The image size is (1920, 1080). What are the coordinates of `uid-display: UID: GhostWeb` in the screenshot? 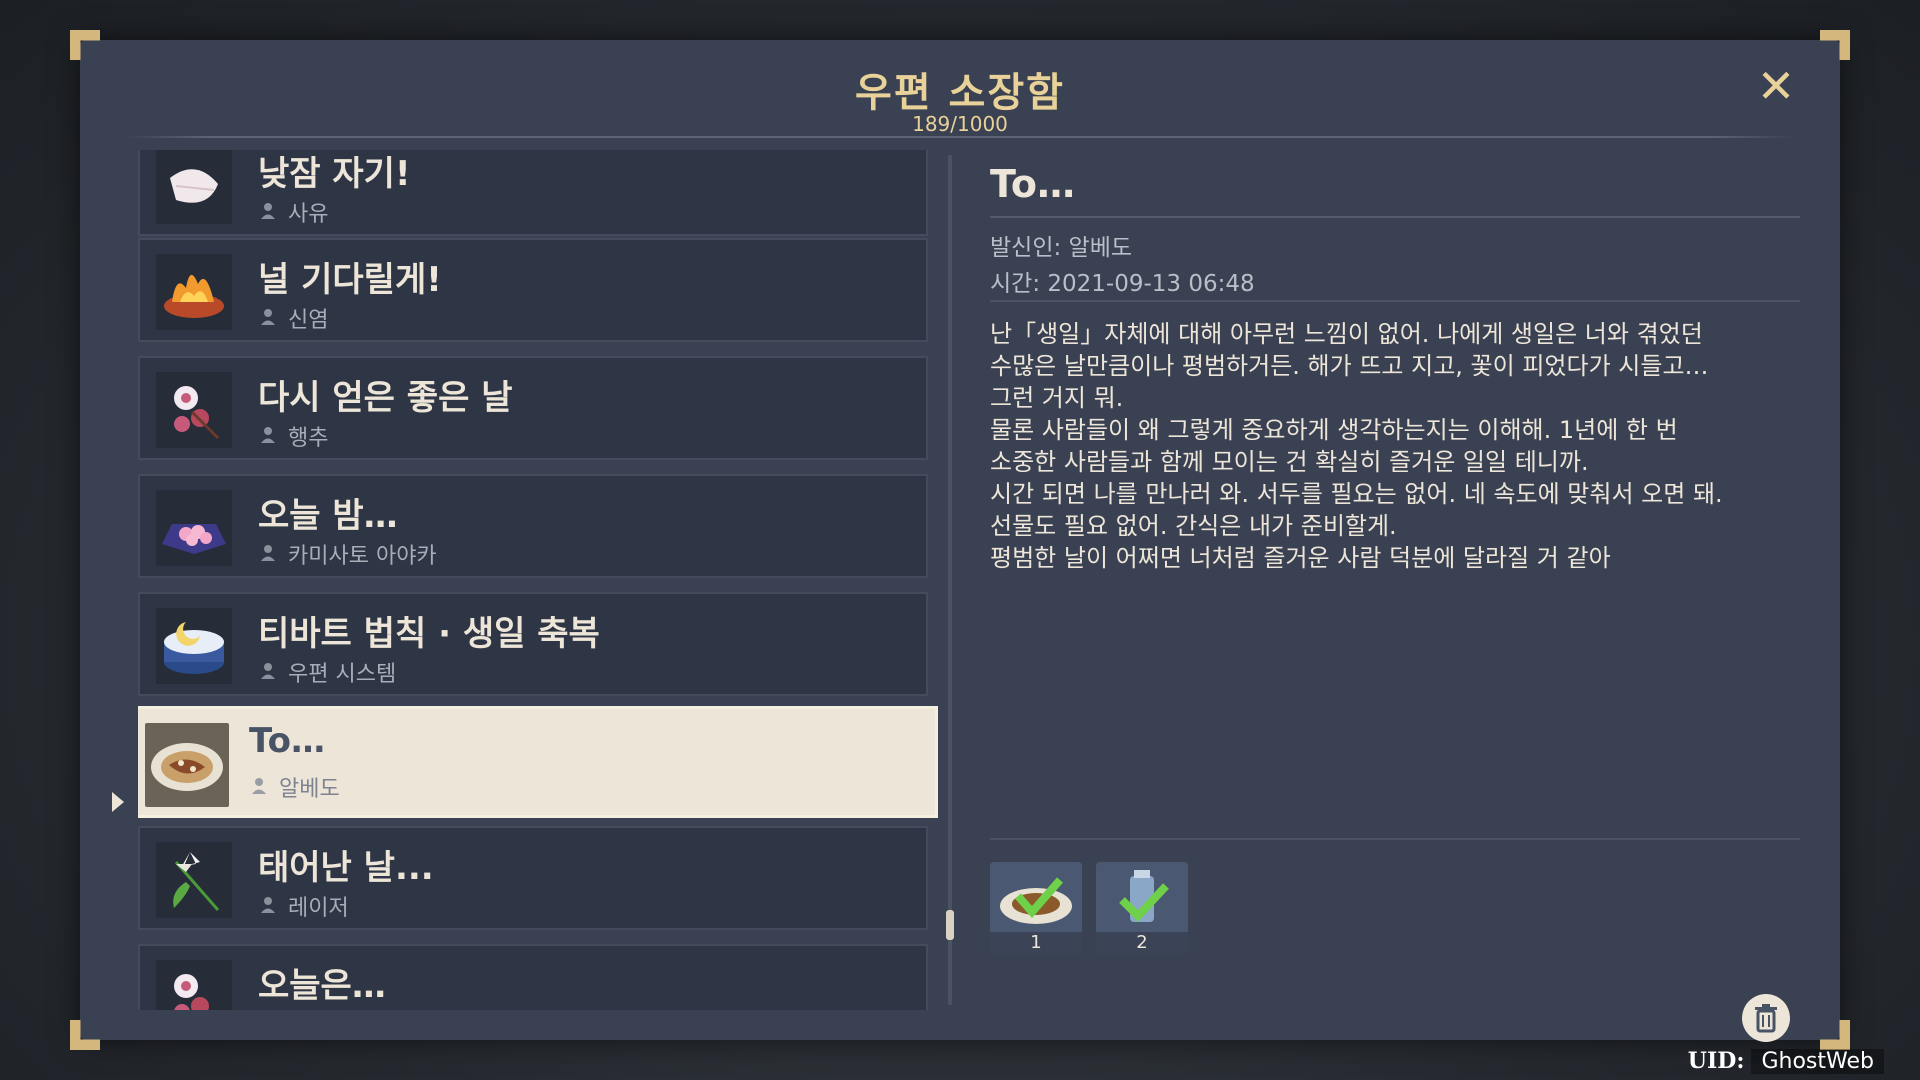 It's located at (1786, 1061).